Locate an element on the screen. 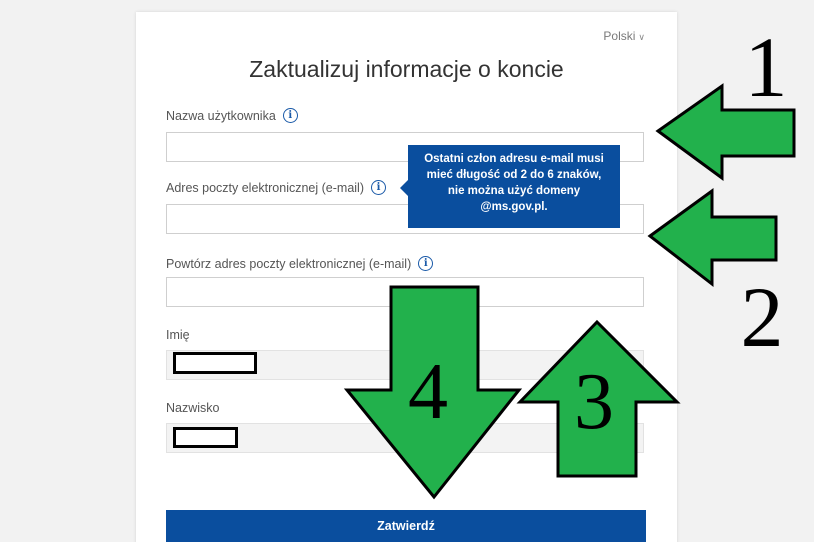 The image size is (814, 542). email-repeat-input is located at coordinates (405, 292).